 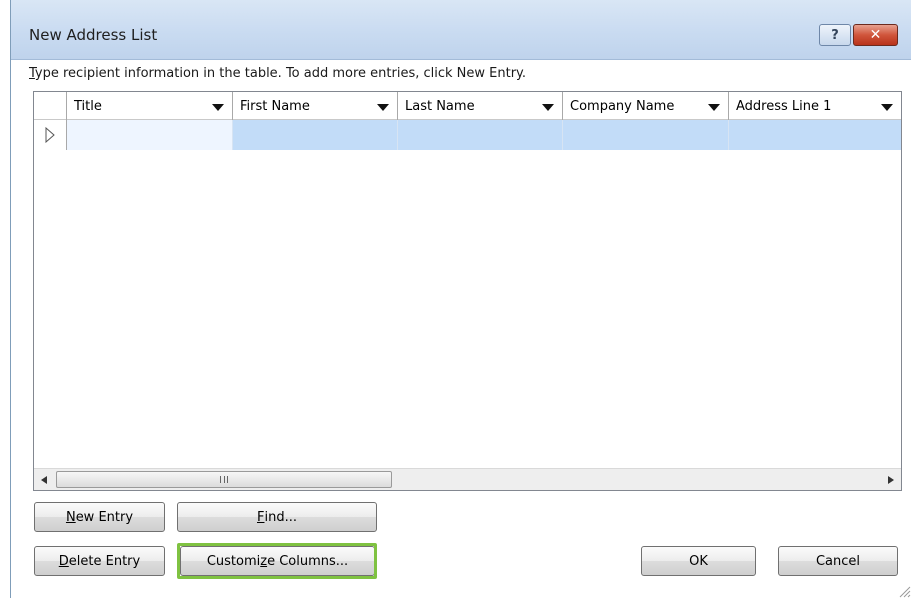 I want to click on table-row, so click(x=467, y=135).